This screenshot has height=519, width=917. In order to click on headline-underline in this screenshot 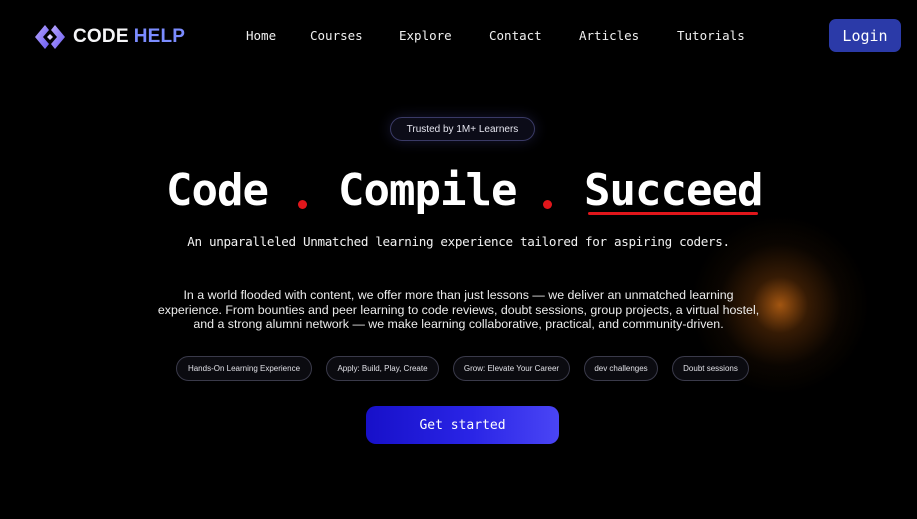, I will do `click(673, 213)`.